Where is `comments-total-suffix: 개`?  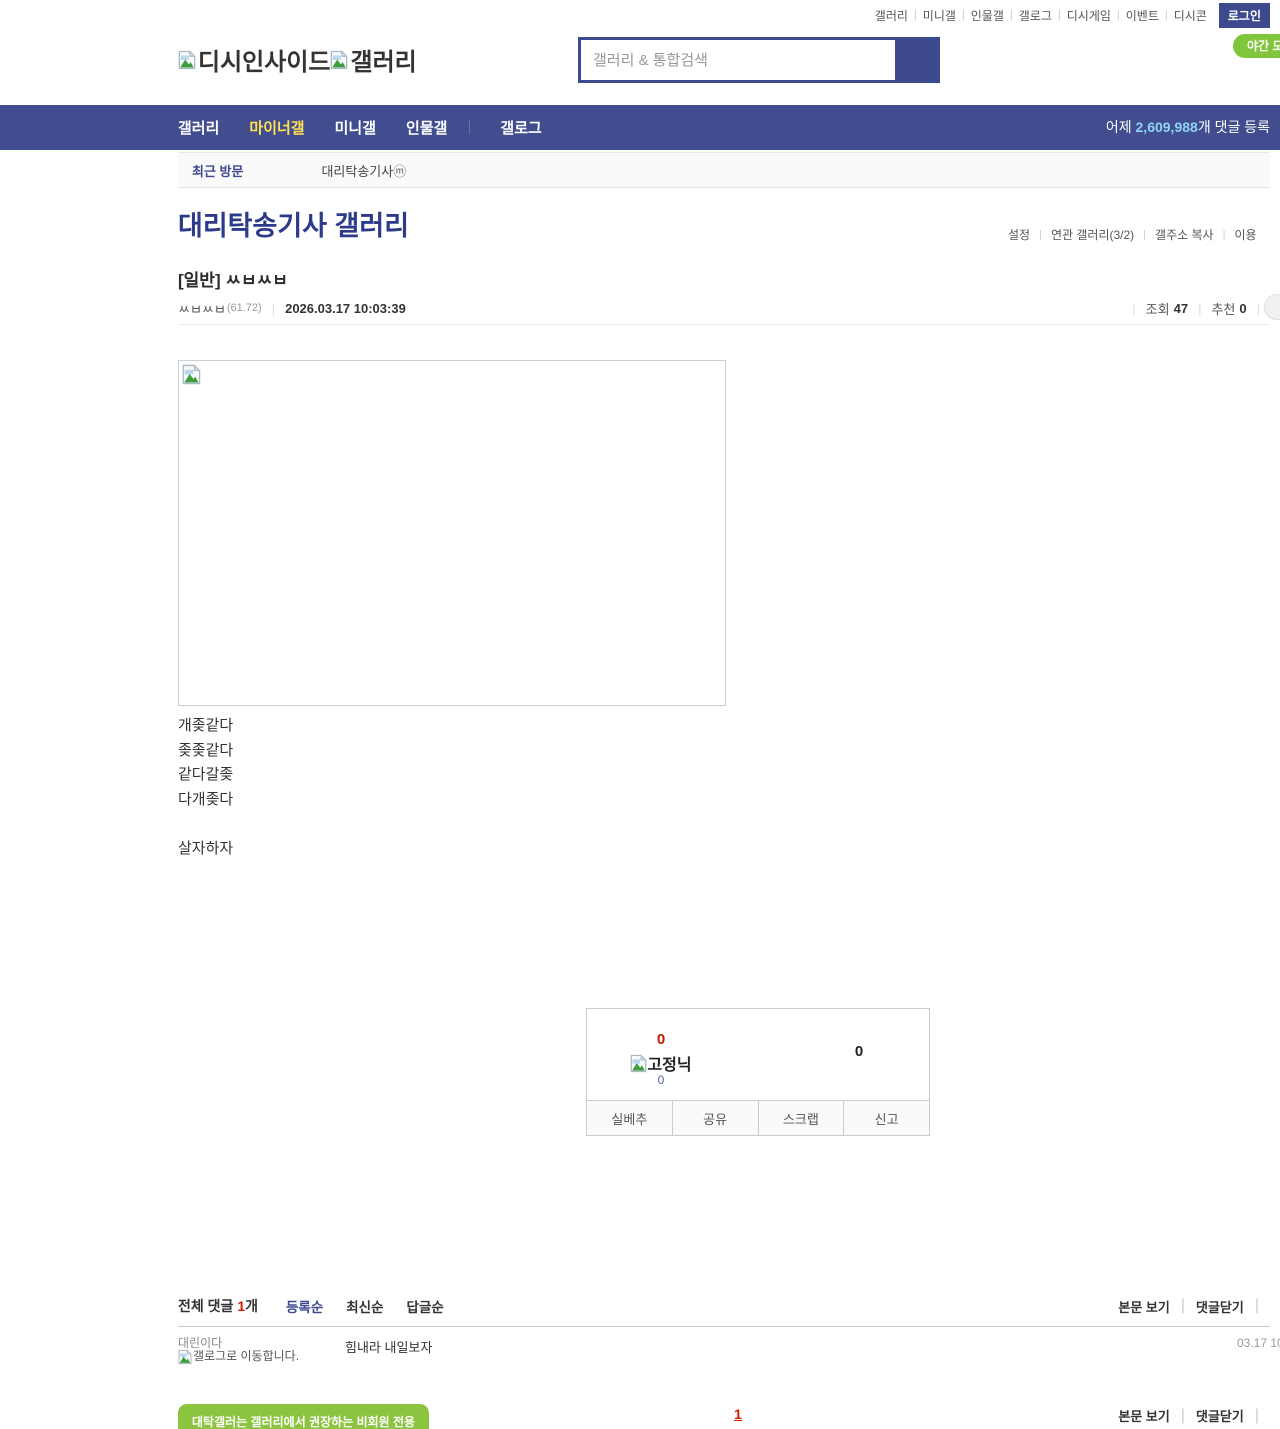 comments-total-suffix: 개 is located at coordinates (251, 1306).